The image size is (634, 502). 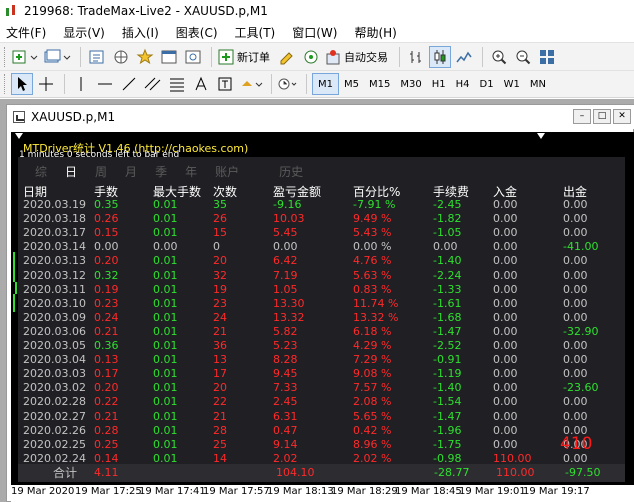 I want to click on horizontal-line-button, so click(x=105, y=84).